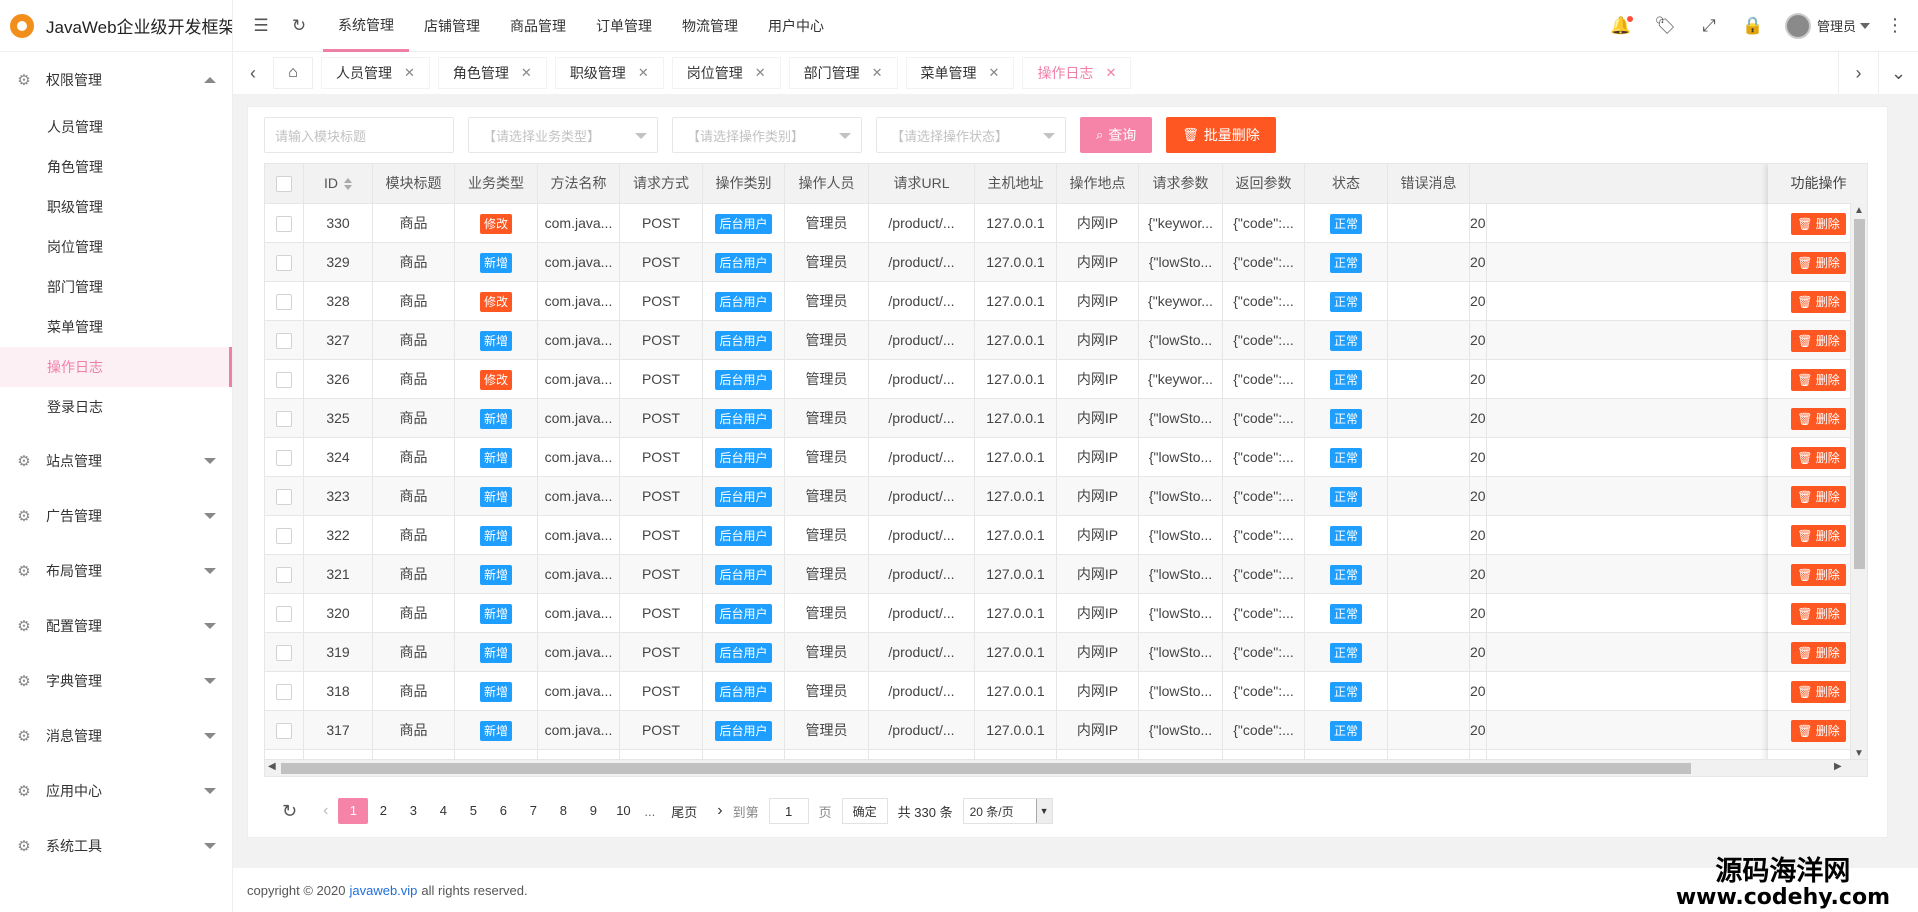 The height and width of the screenshot is (912, 1918). I want to click on nav-item-2: 商品管理, so click(538, 26).